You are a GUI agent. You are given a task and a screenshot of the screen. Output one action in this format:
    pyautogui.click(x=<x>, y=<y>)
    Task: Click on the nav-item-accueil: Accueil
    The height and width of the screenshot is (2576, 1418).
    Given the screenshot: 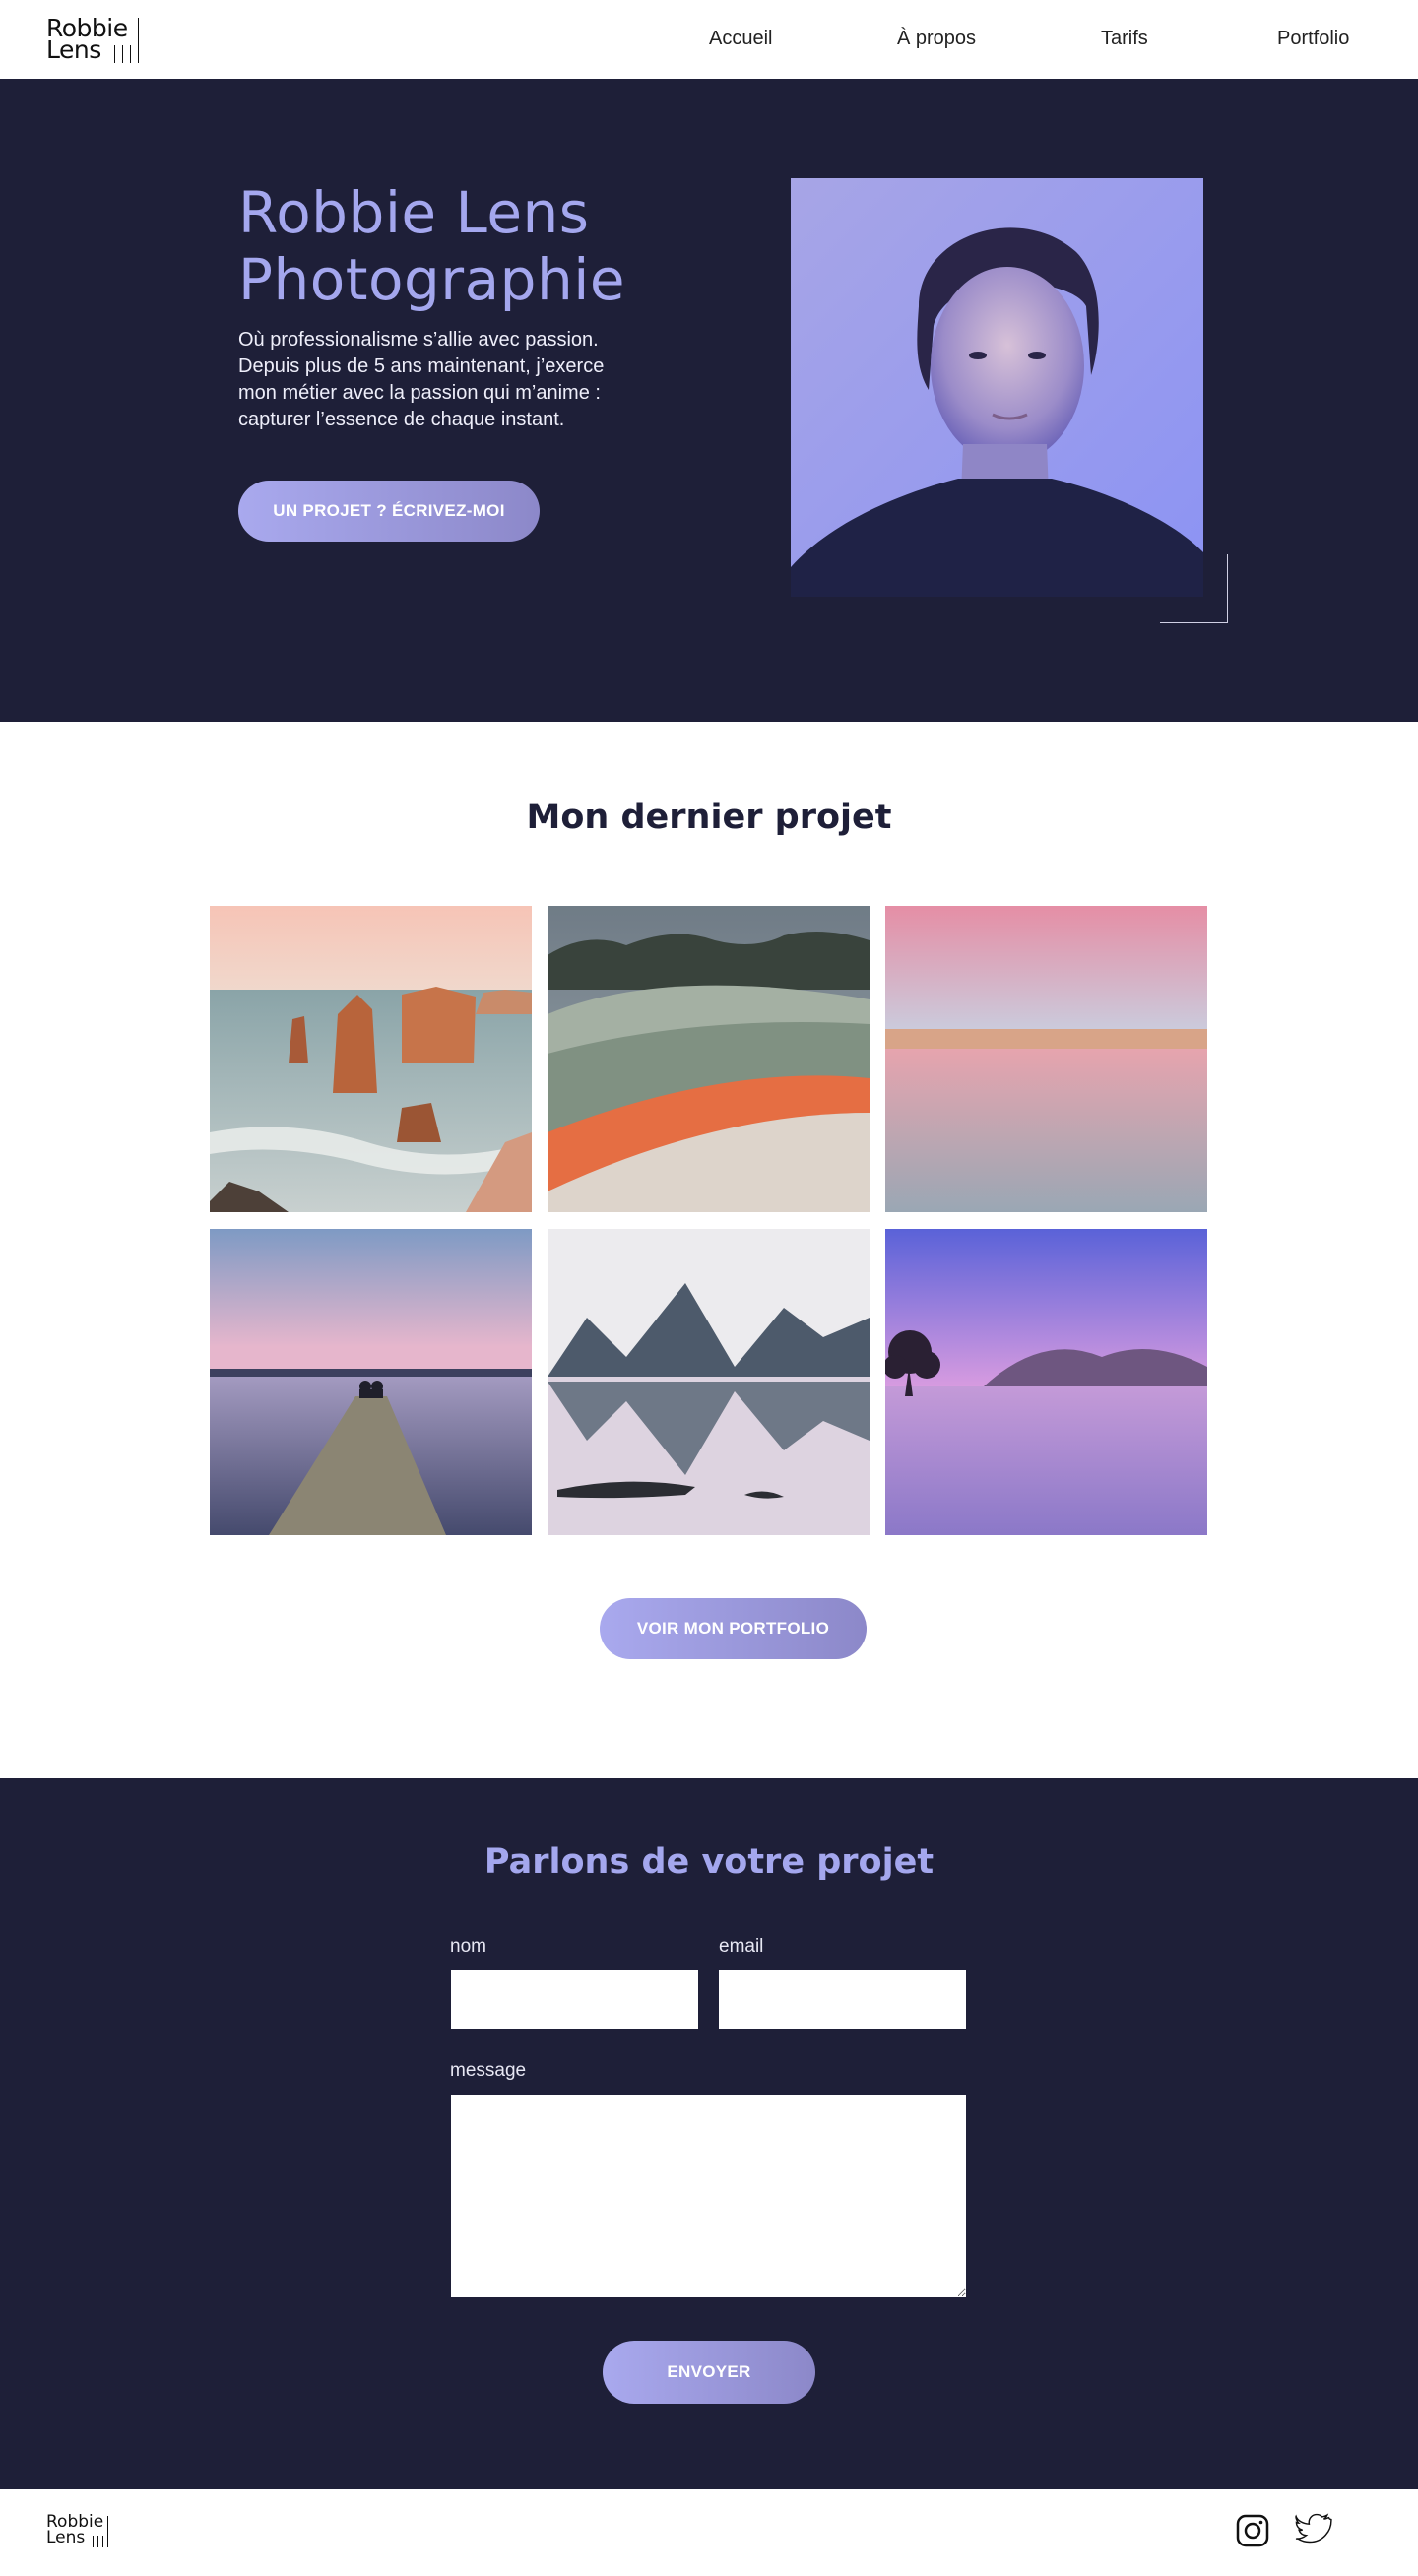 What is the action you would take?
    pyautogui.click(x=740, y=39)
    